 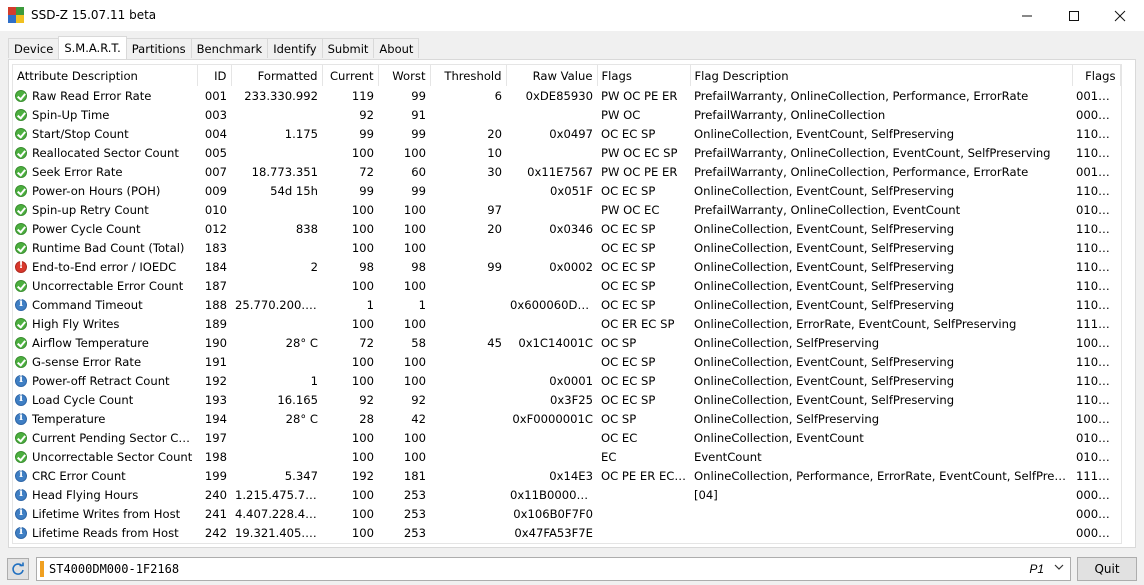 I want to click on drive-model: ST4000DM000-1F2168, so click(x=114, y=569).